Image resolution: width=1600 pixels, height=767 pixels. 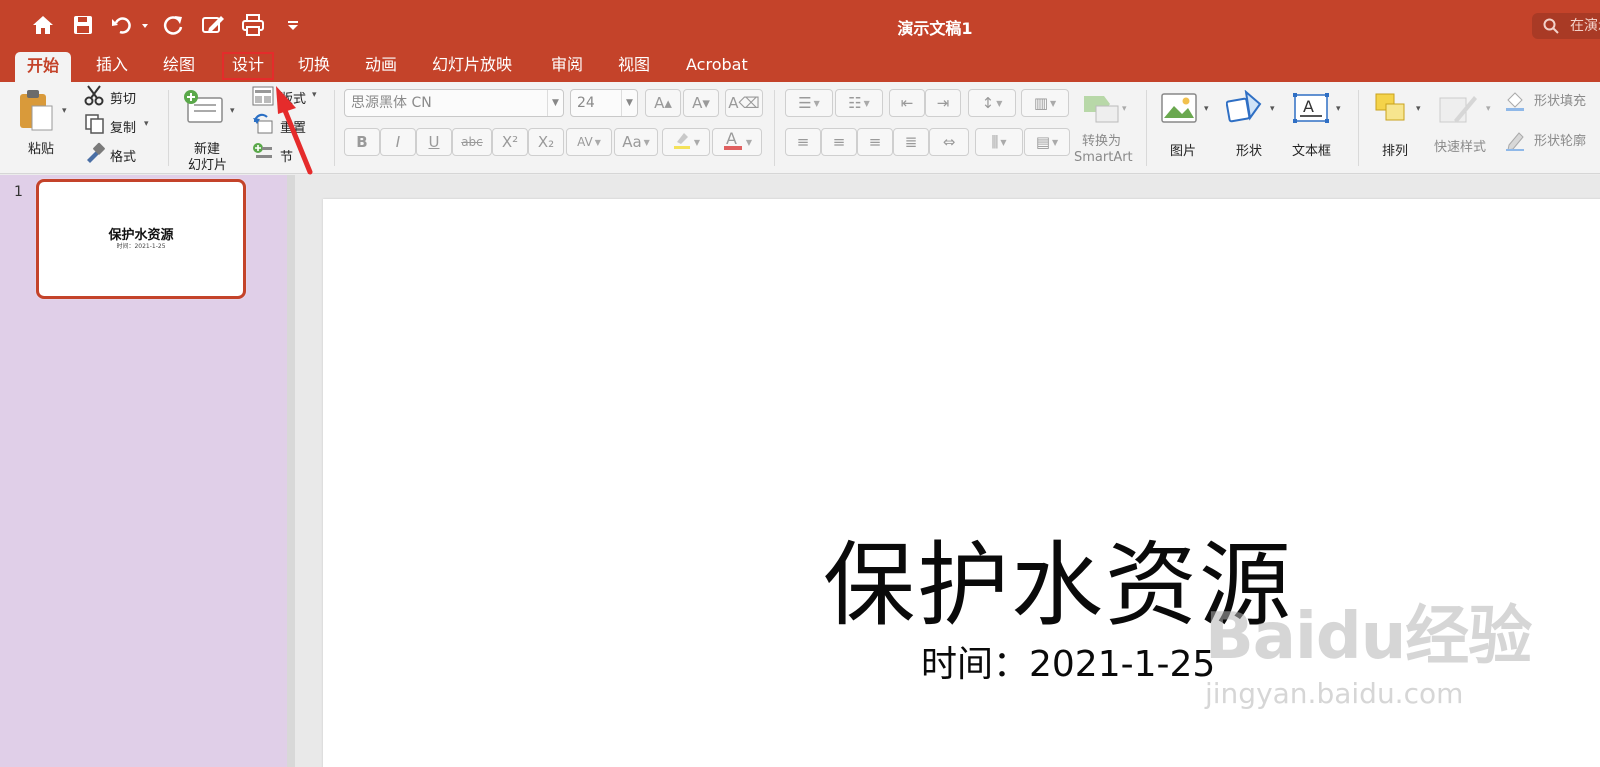 What do you see at coordinates (1418, 109) in the screenshot?
I see `arrange-dropdown-icon: ▾` at bounding box center [1418, 109].